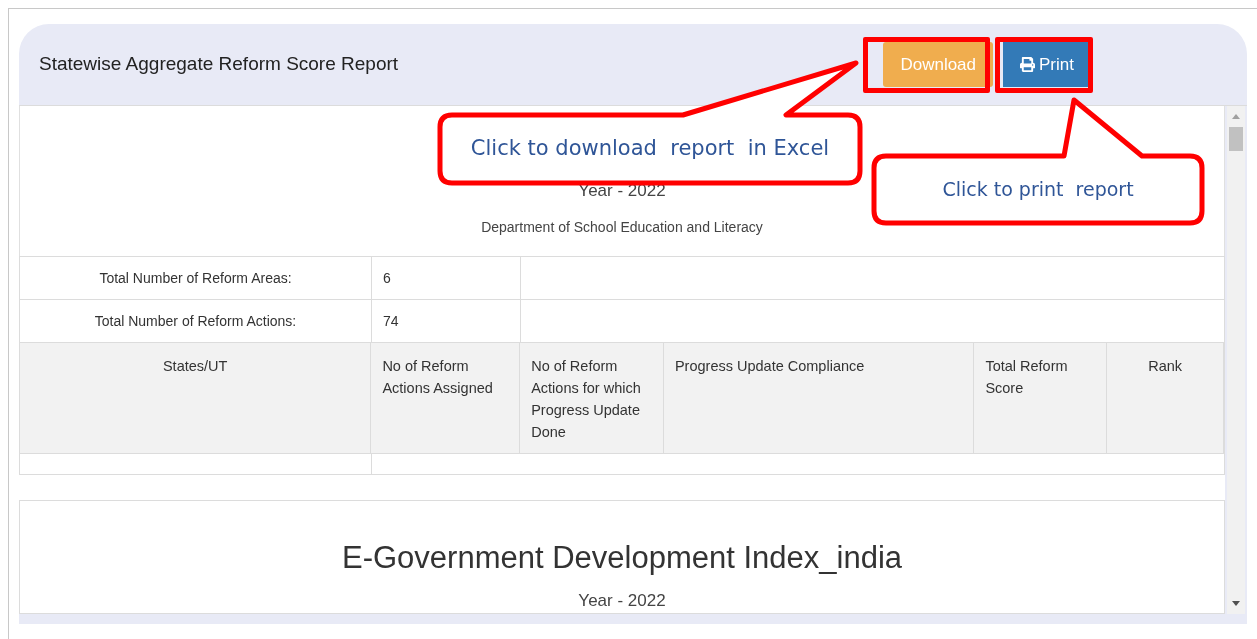 Image resolution: width=1257 pixels, height=639 pixels. I want to click on column-header: No of Reform Actions Assigned, so click(446, 398).